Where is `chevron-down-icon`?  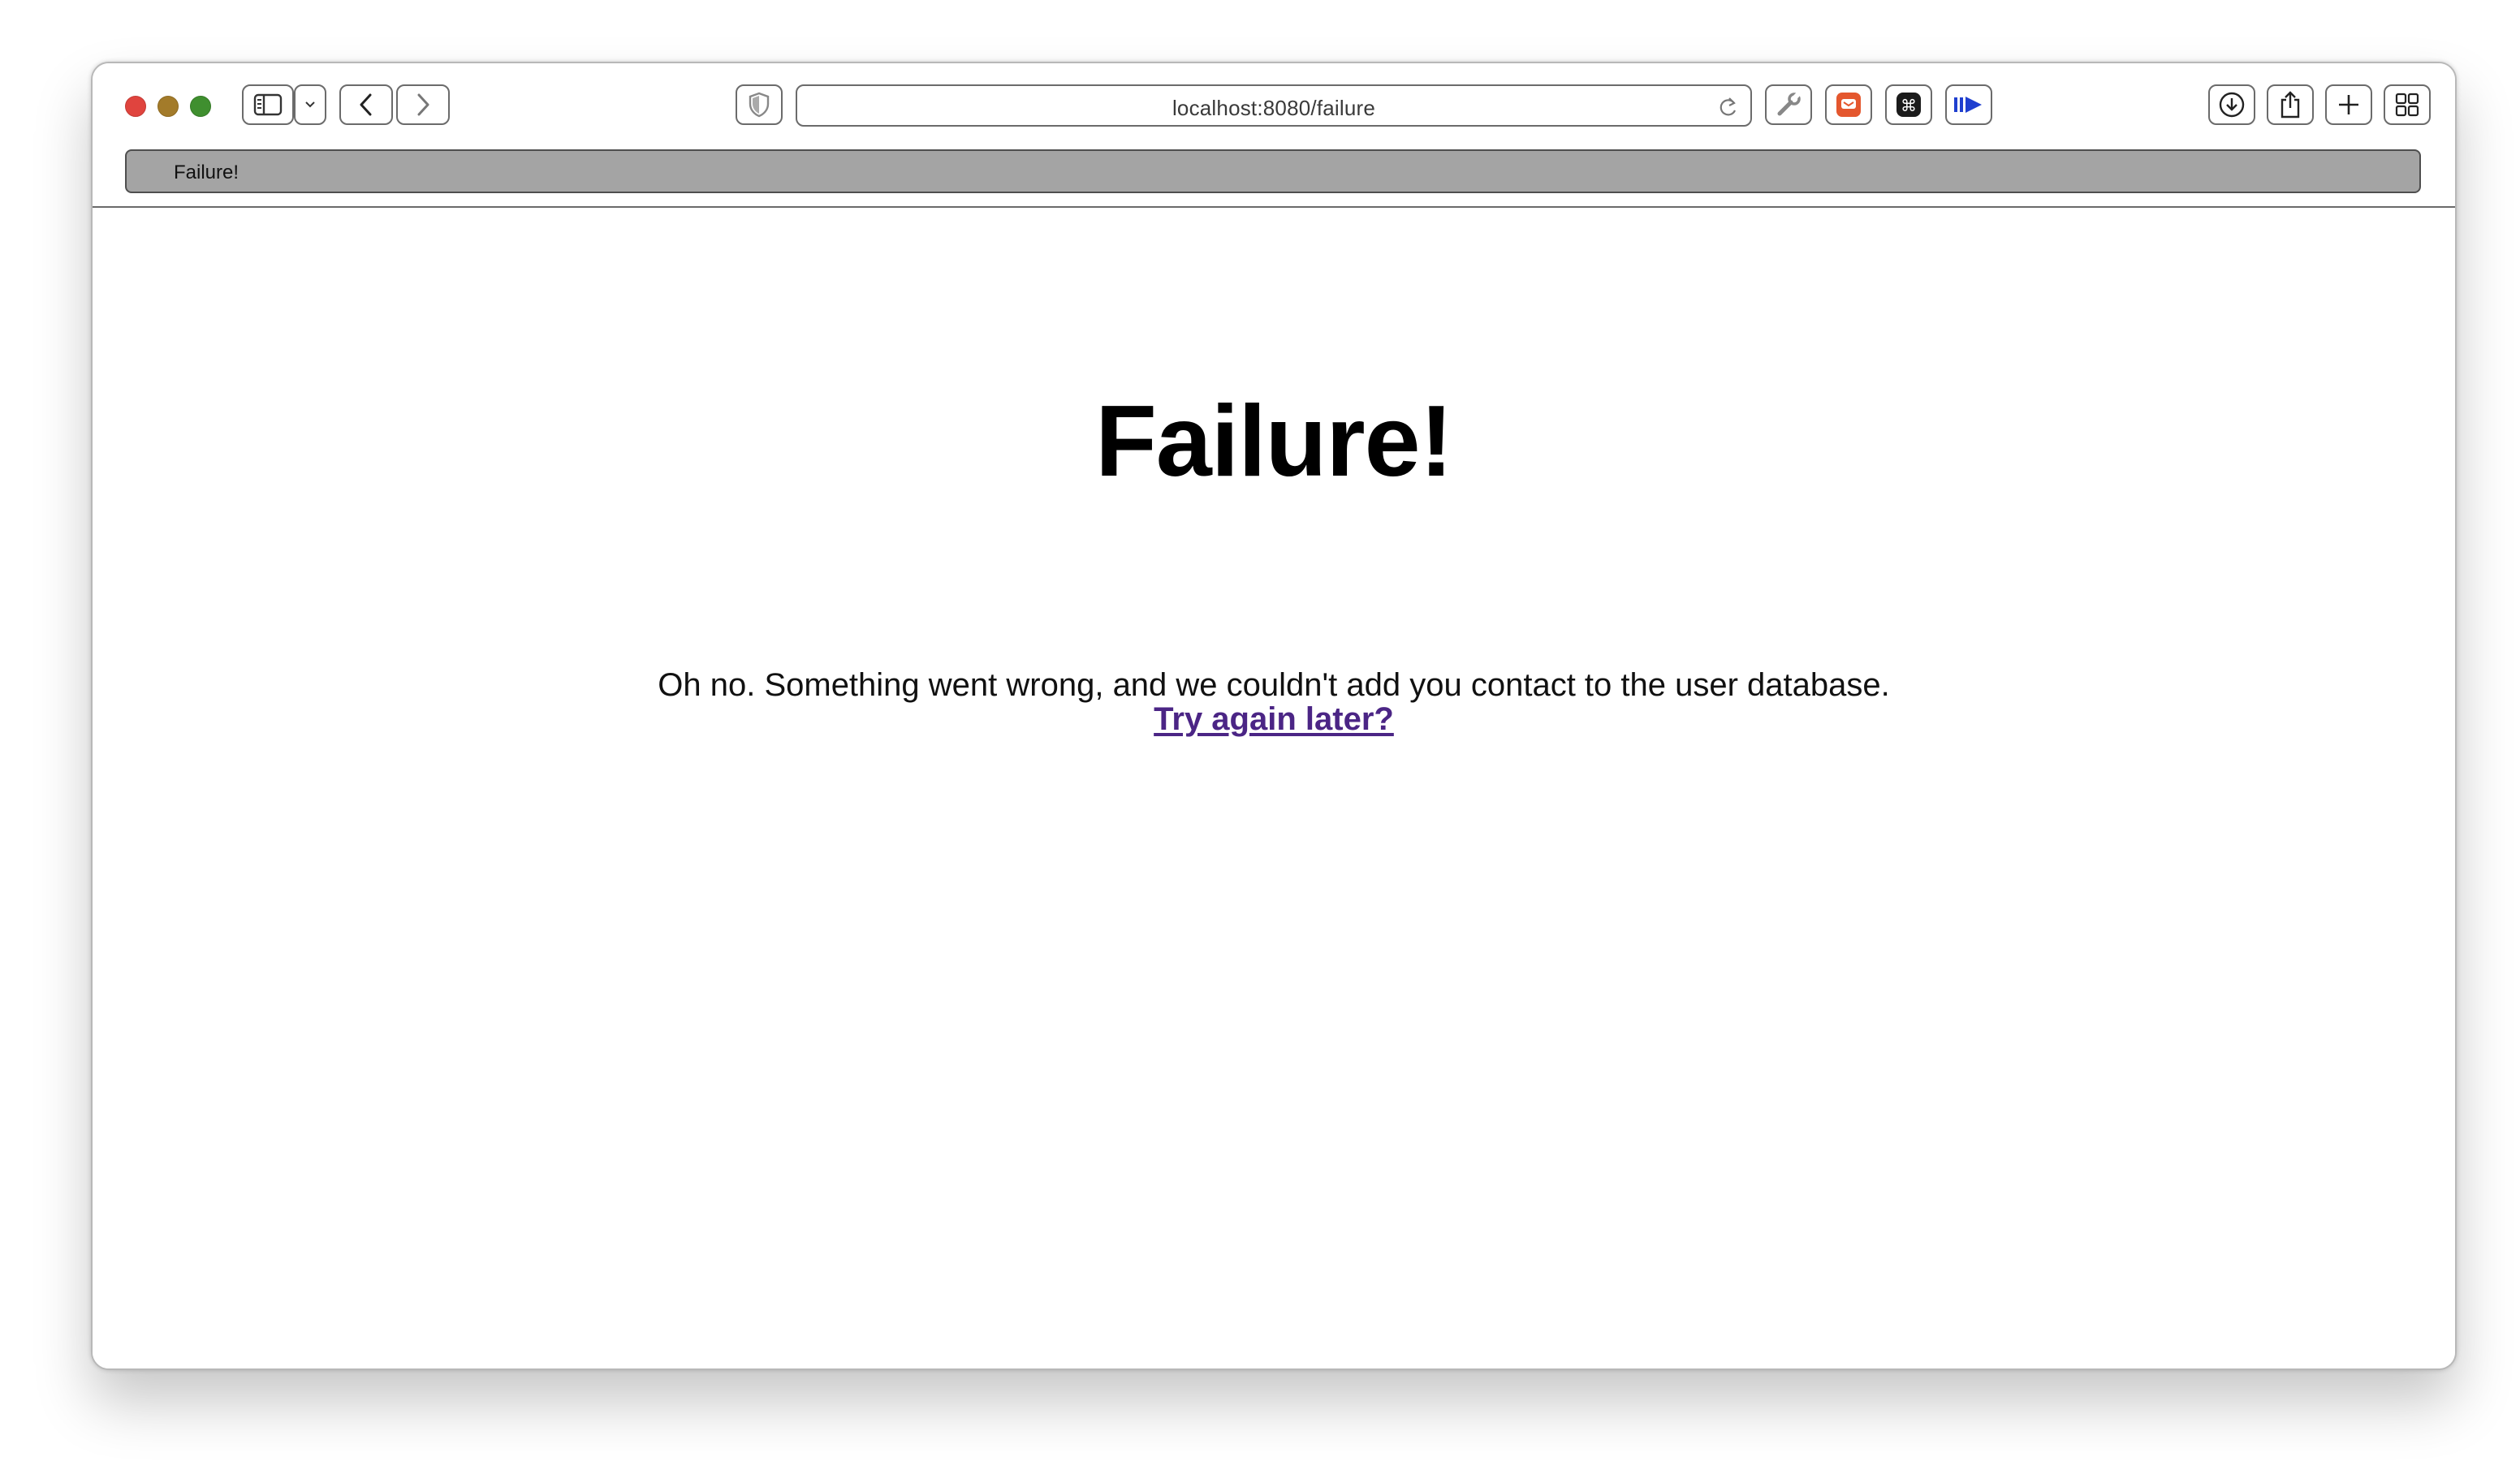 chevron-down-icon is located at coordinates (310, 104).